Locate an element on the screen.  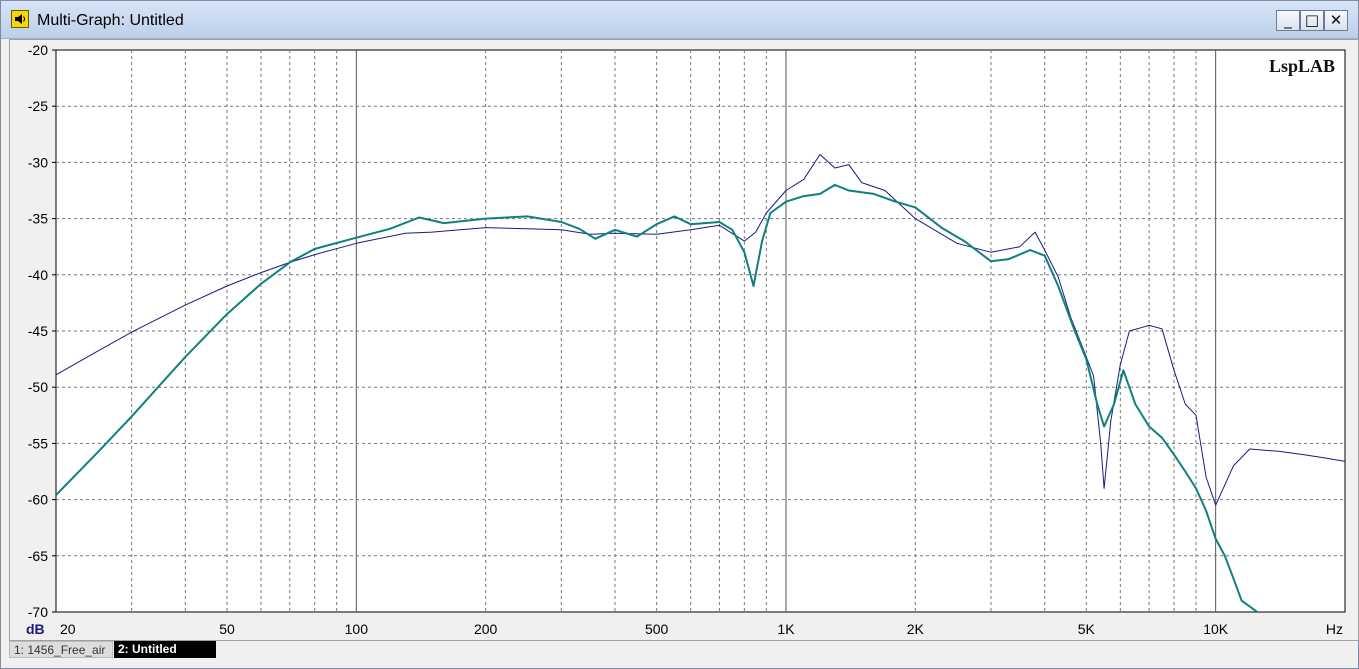
y-tick-label: -35 is located at coordinates (38, 219).